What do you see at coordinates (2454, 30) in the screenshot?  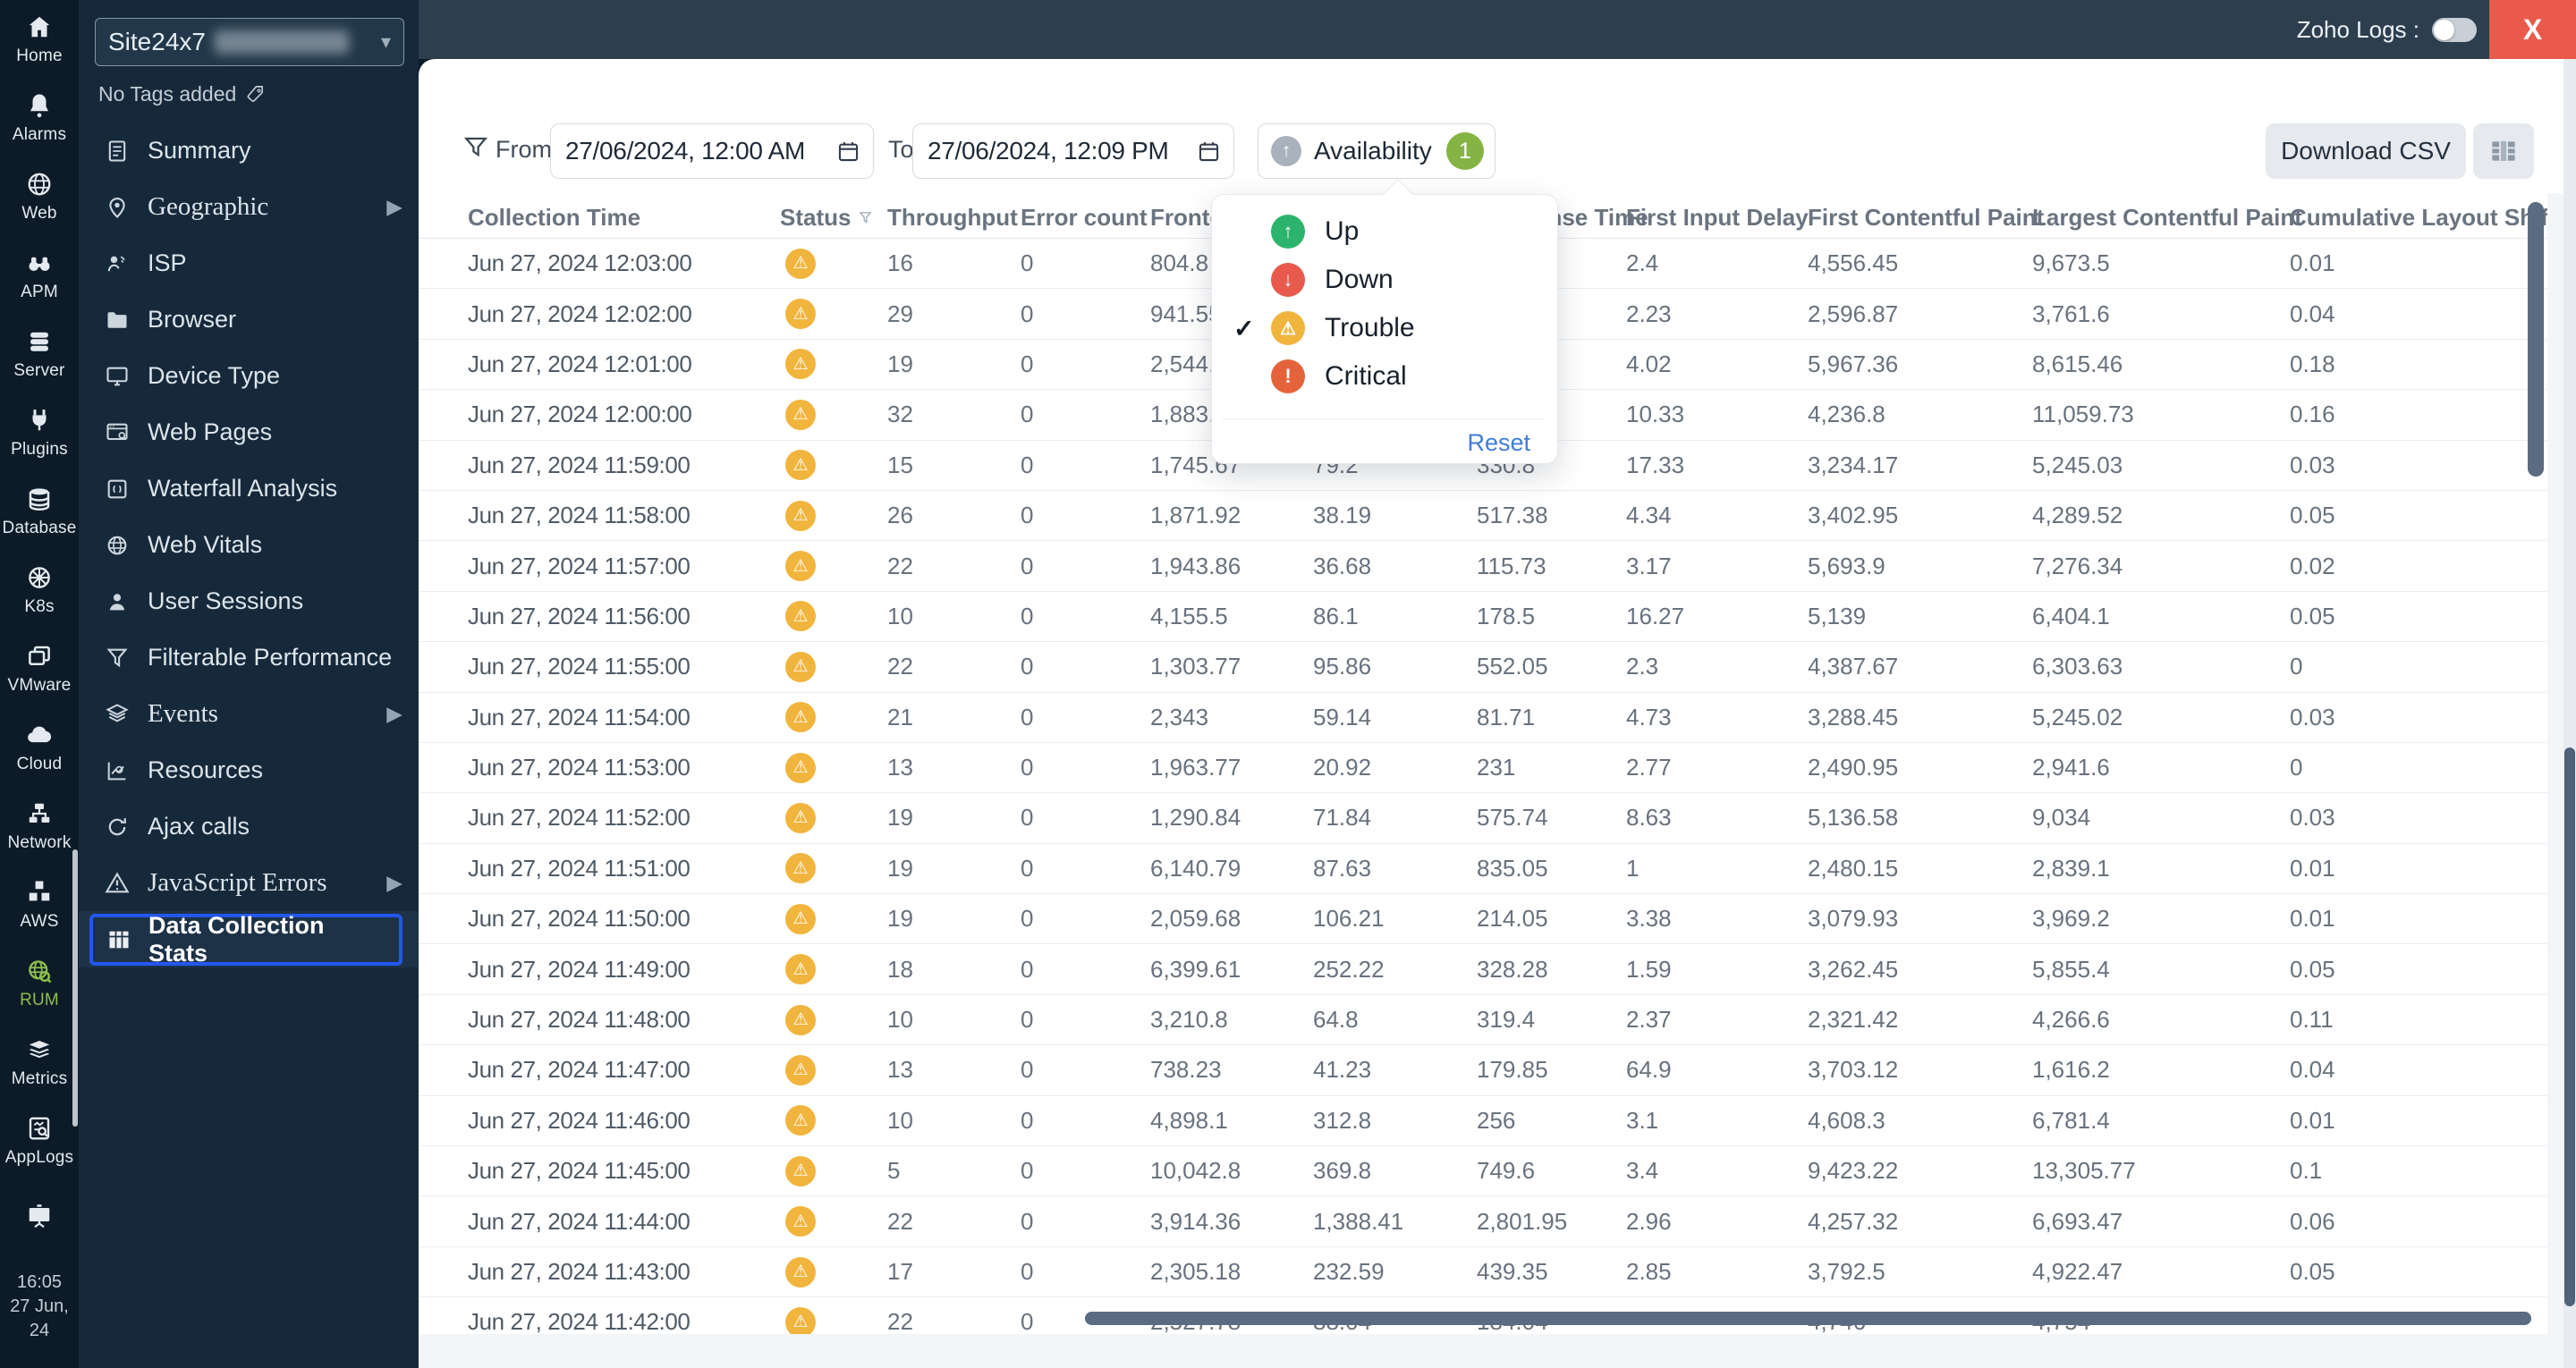 I see `zoho-logs-toggle` at bounding box center [2454, 30].